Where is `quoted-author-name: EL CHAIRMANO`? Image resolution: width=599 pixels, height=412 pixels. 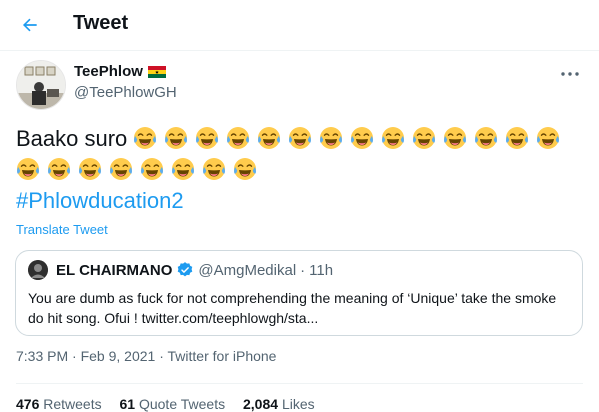
quoted-author-name: EL CHAIRMANO is located at coordinates (114, 270).